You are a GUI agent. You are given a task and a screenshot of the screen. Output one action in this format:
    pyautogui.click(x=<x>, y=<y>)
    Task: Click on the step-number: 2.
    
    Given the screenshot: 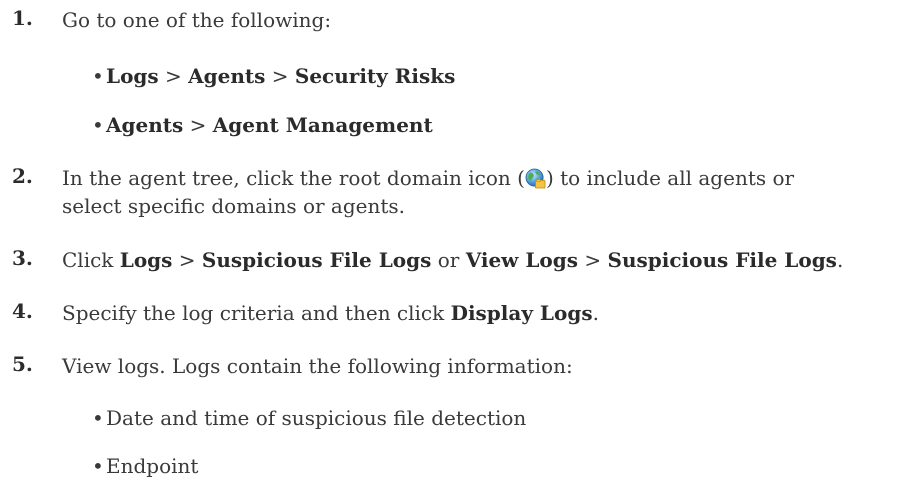 What is the action you would take?
    pyautogui.click(x=22, y=176)
    